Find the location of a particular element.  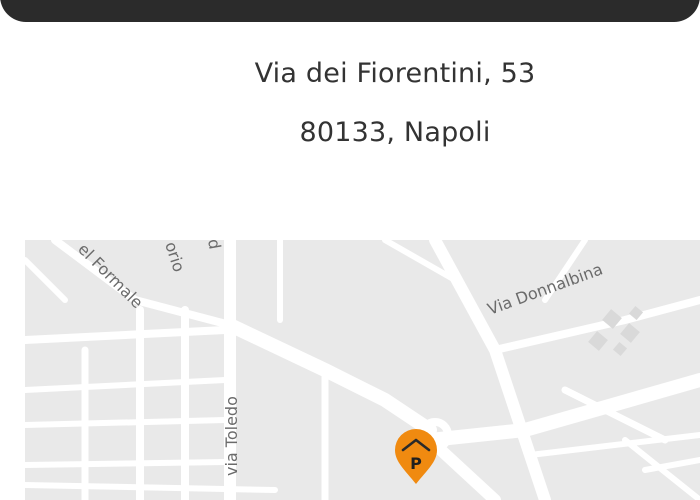

top-bar is located at coordinates (350, 11).